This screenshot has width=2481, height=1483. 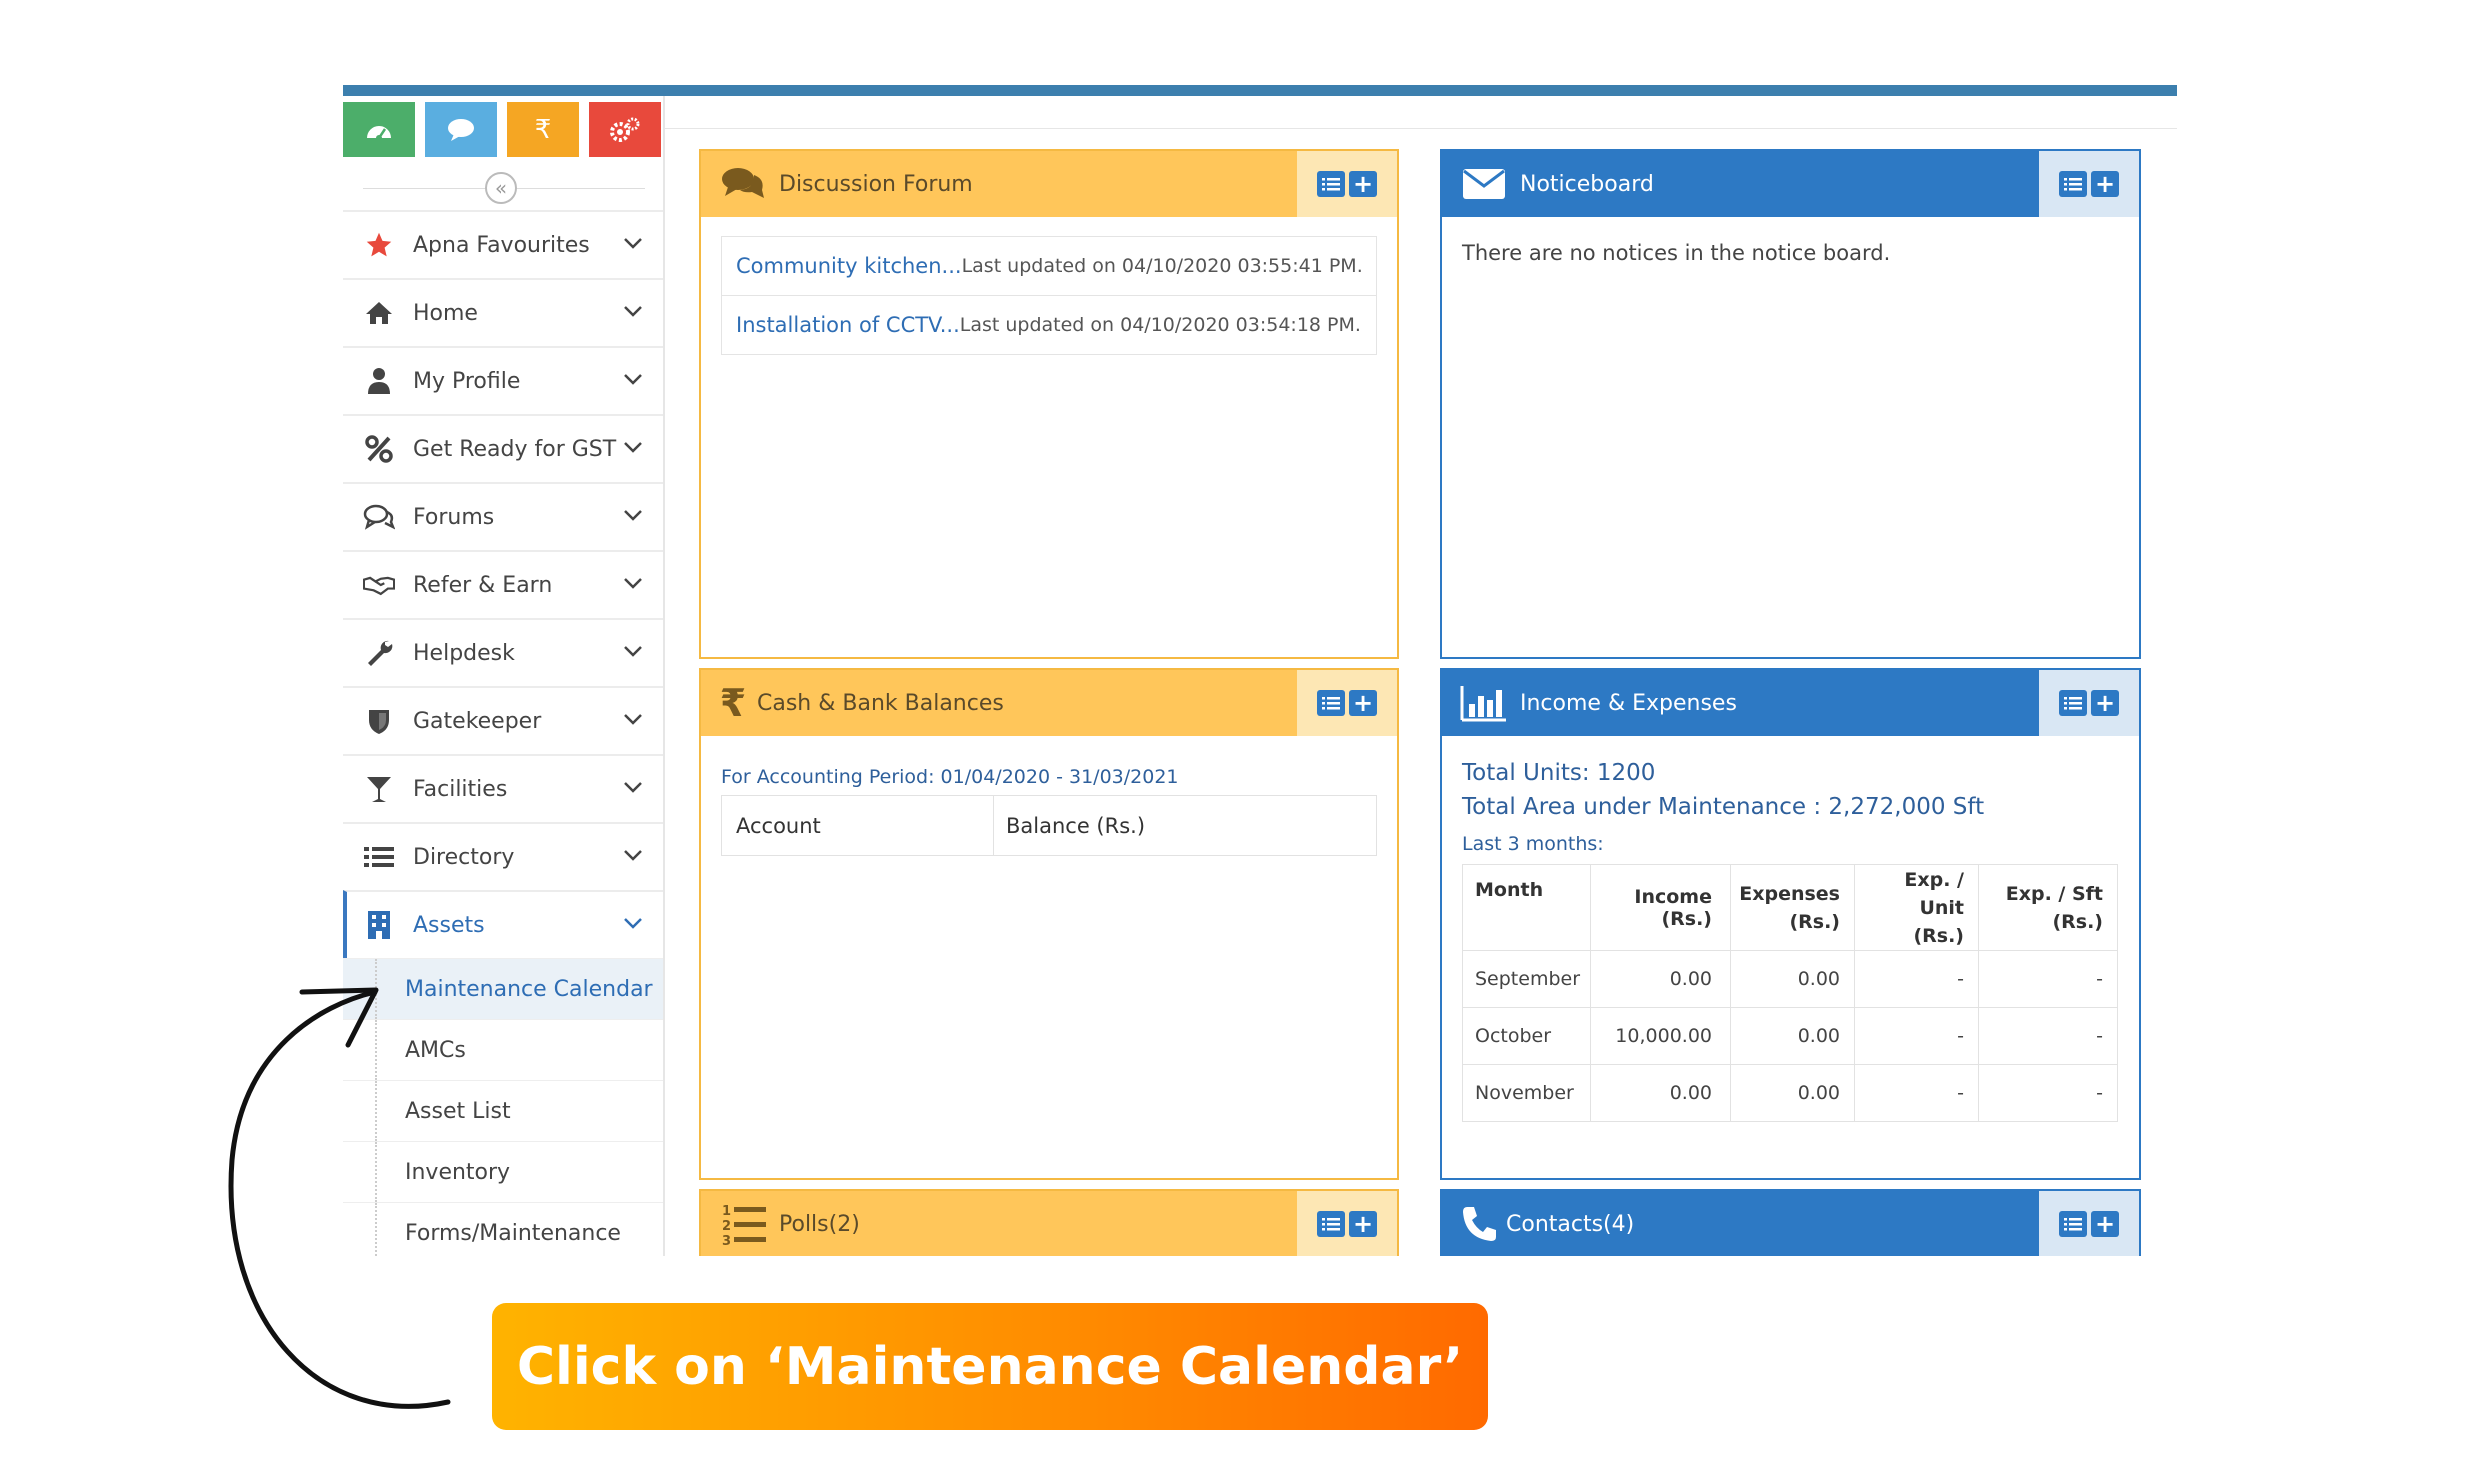 I want to click on table-row: October 10,000.00 0.00 - -, so click(x=1790, y=1036).